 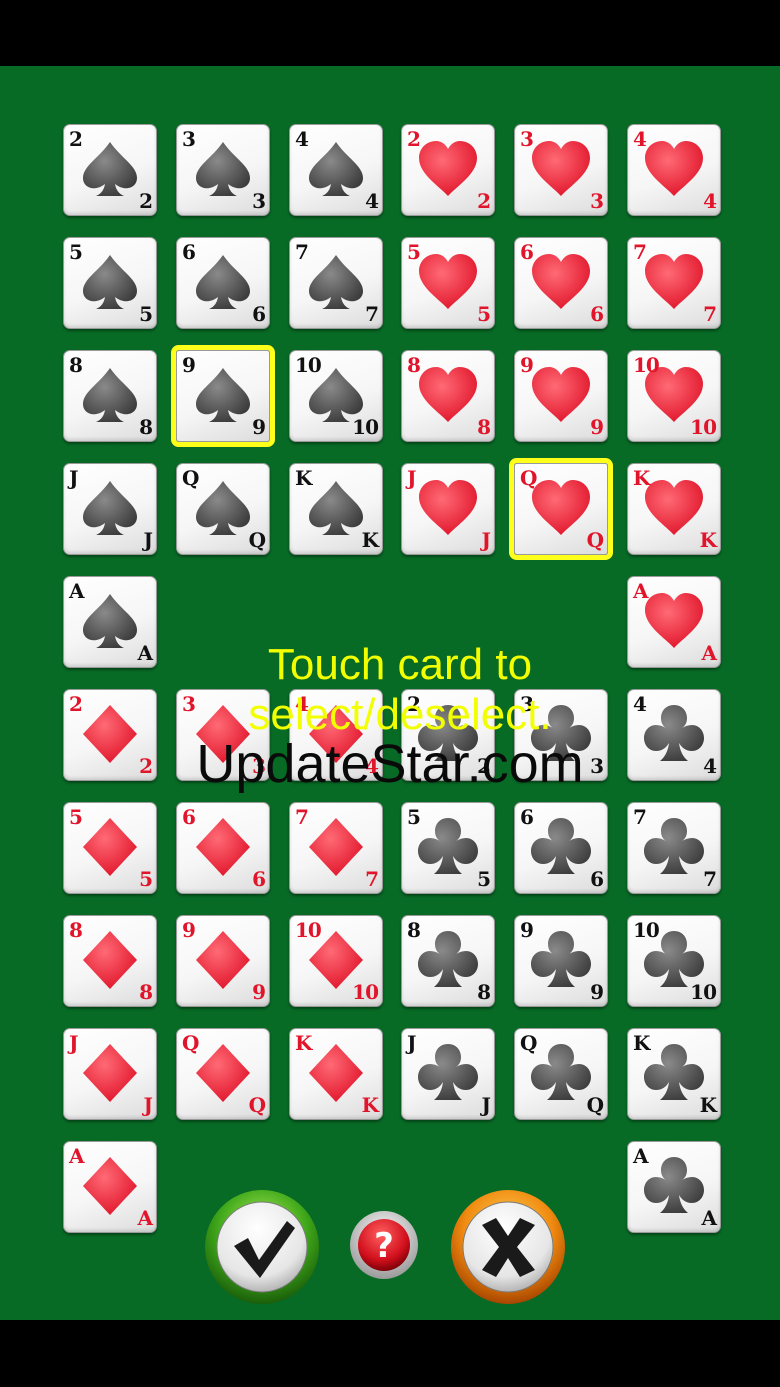 What do you see at coordinates (110, 848) in the screenshot?
I see `card-5-of-diamonds: 55` at bounding box center [110, 848].